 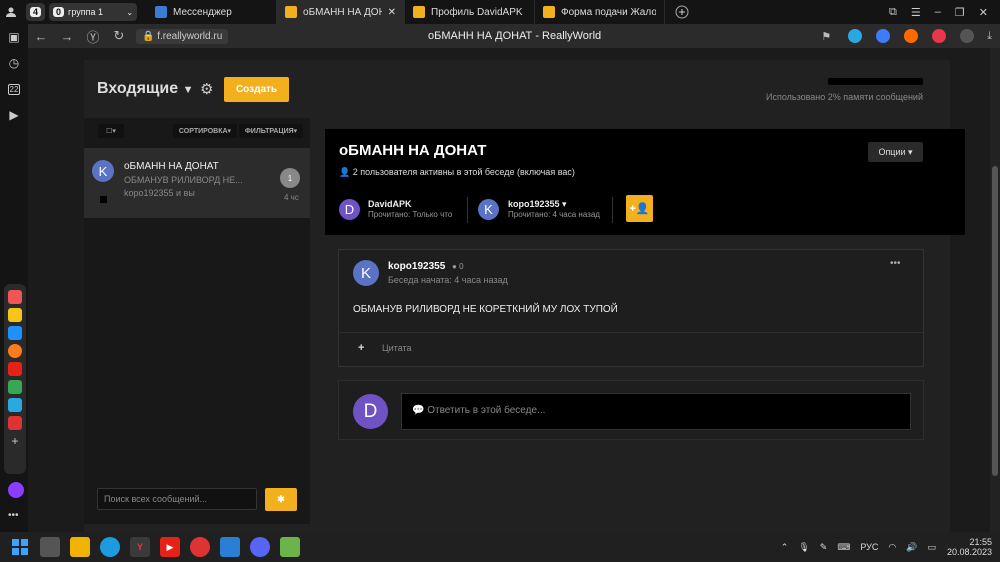 What do you see at coordinates (200, 547) in the screenshot?
I see `app-icon` at bounding box center [200, 547].